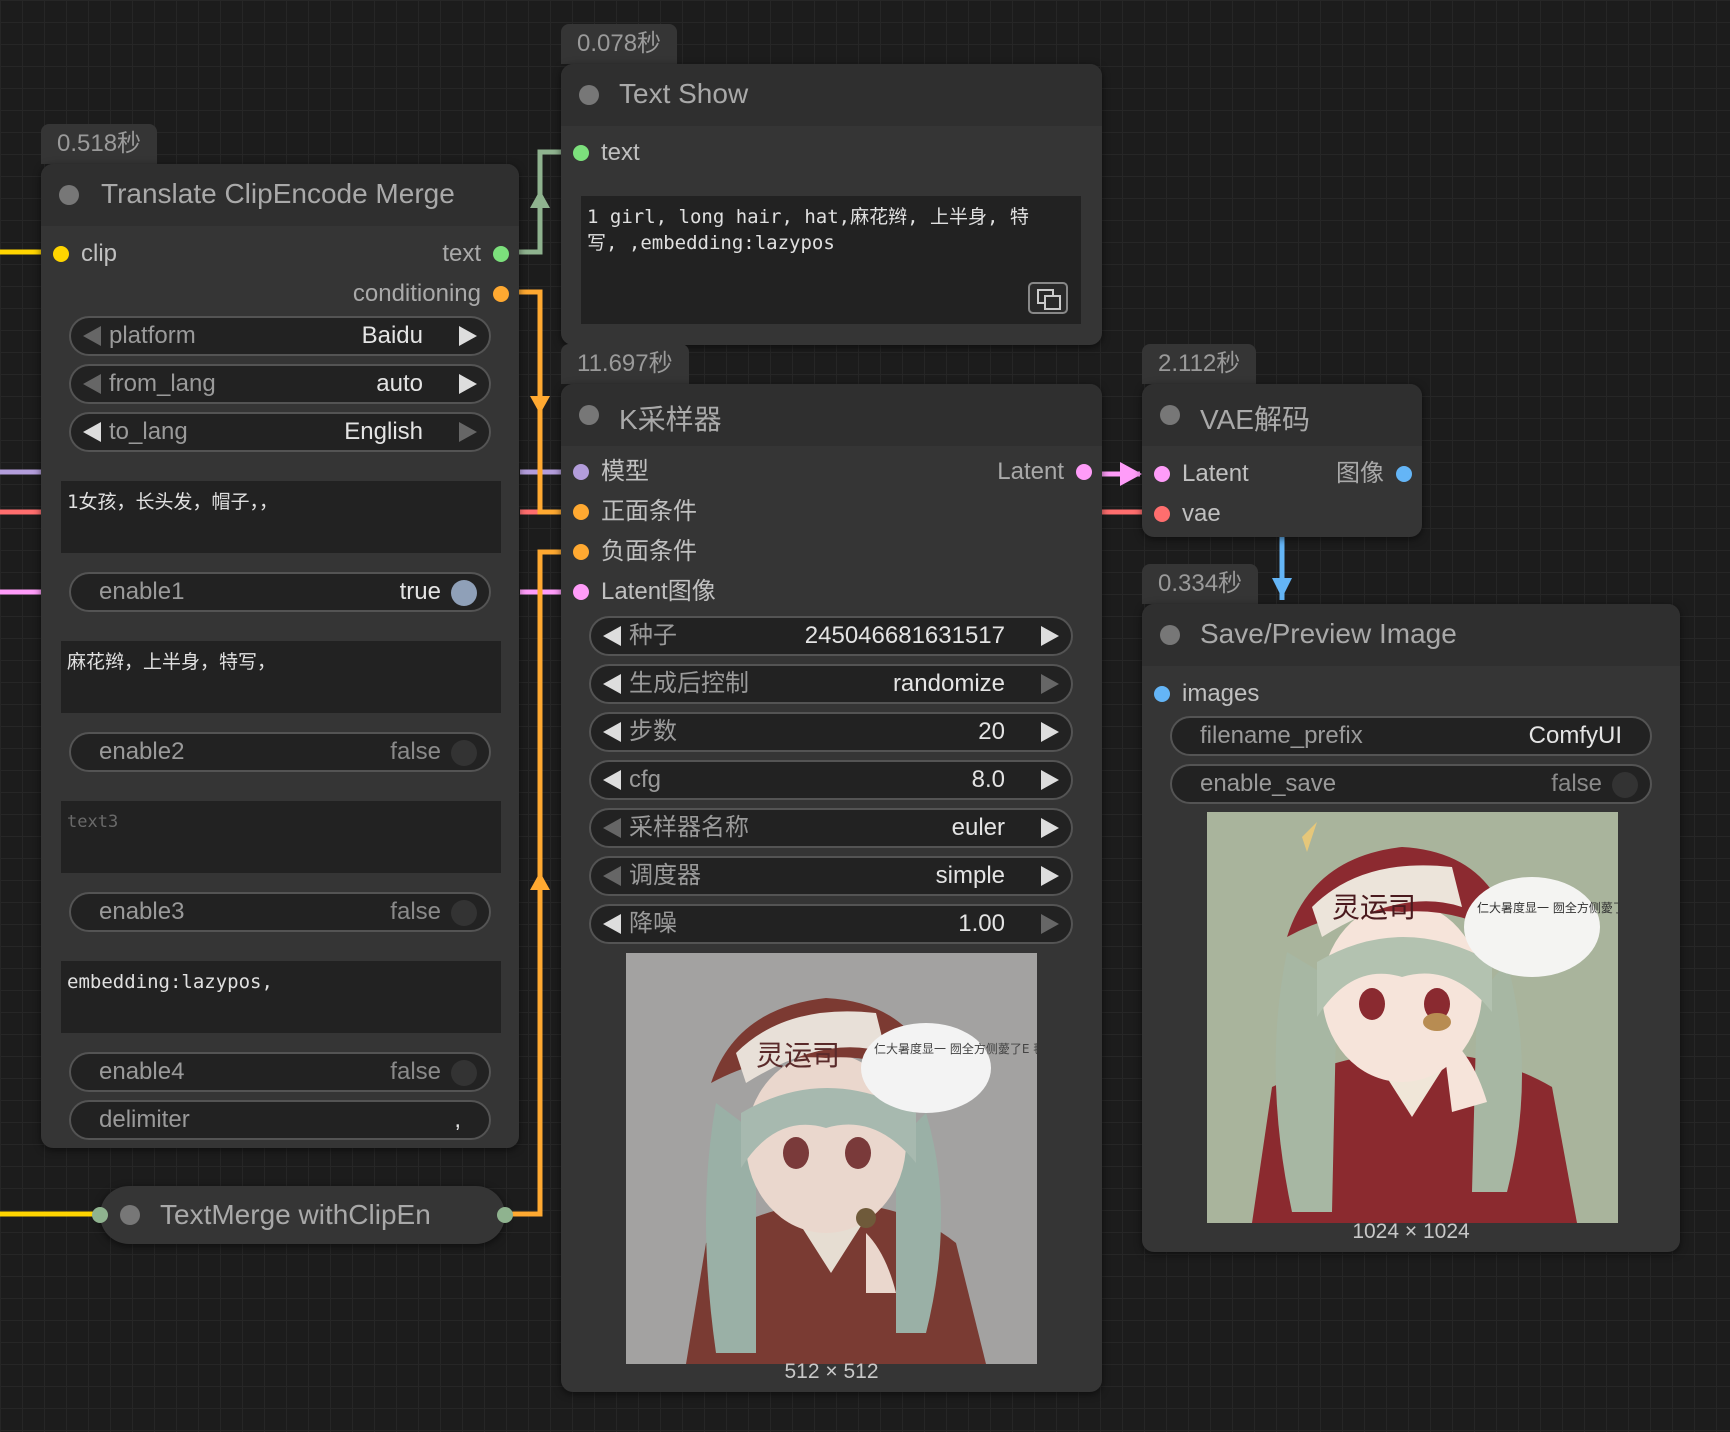  I want to click on denoise-number: 降噪 1.00, so click(831, 924).